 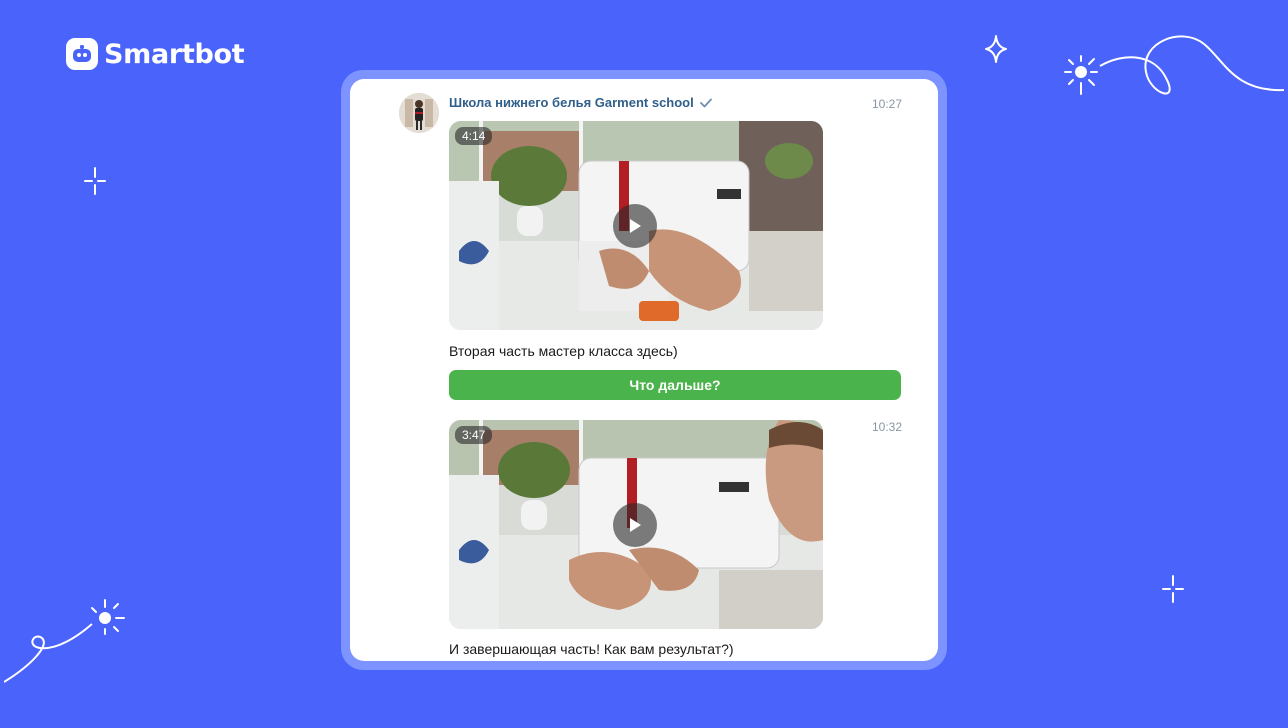 I want to click on message-time: 10:32, so click(x=886, y=427).